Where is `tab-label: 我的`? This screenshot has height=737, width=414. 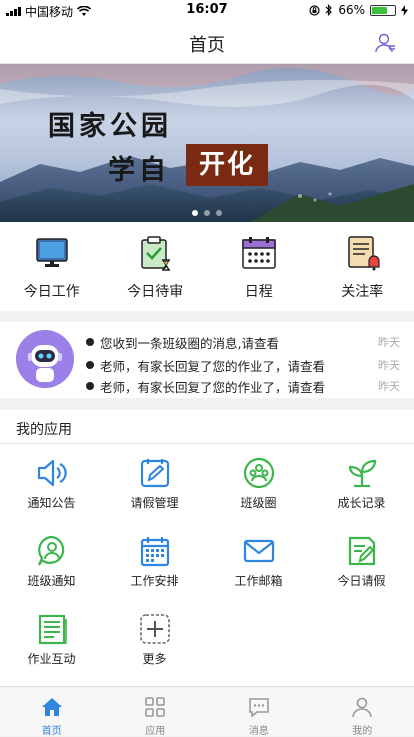 tab-label: 我的 is located at coordinates (362, 729).